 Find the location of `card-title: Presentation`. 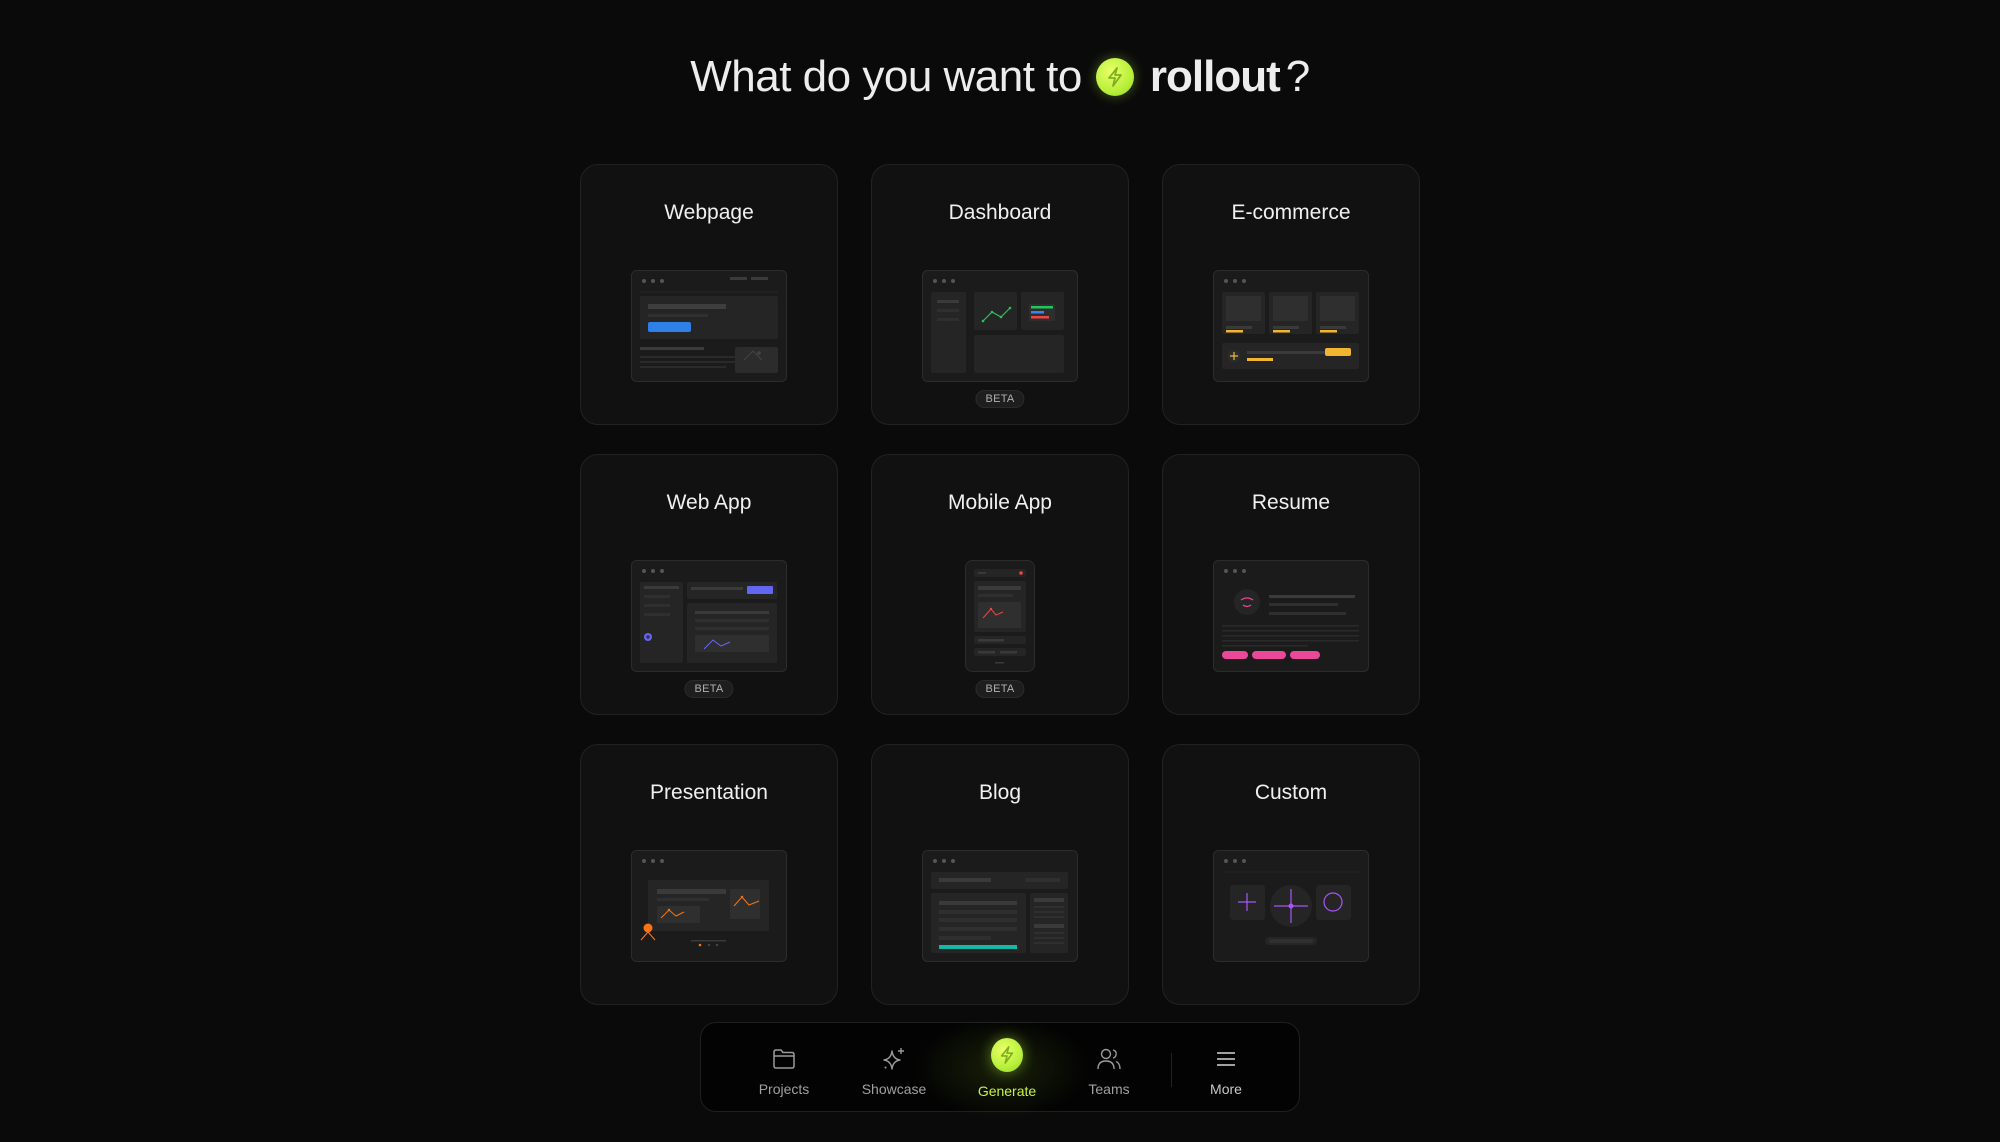

card-title: Presentation is located at coordinates (709, 792).